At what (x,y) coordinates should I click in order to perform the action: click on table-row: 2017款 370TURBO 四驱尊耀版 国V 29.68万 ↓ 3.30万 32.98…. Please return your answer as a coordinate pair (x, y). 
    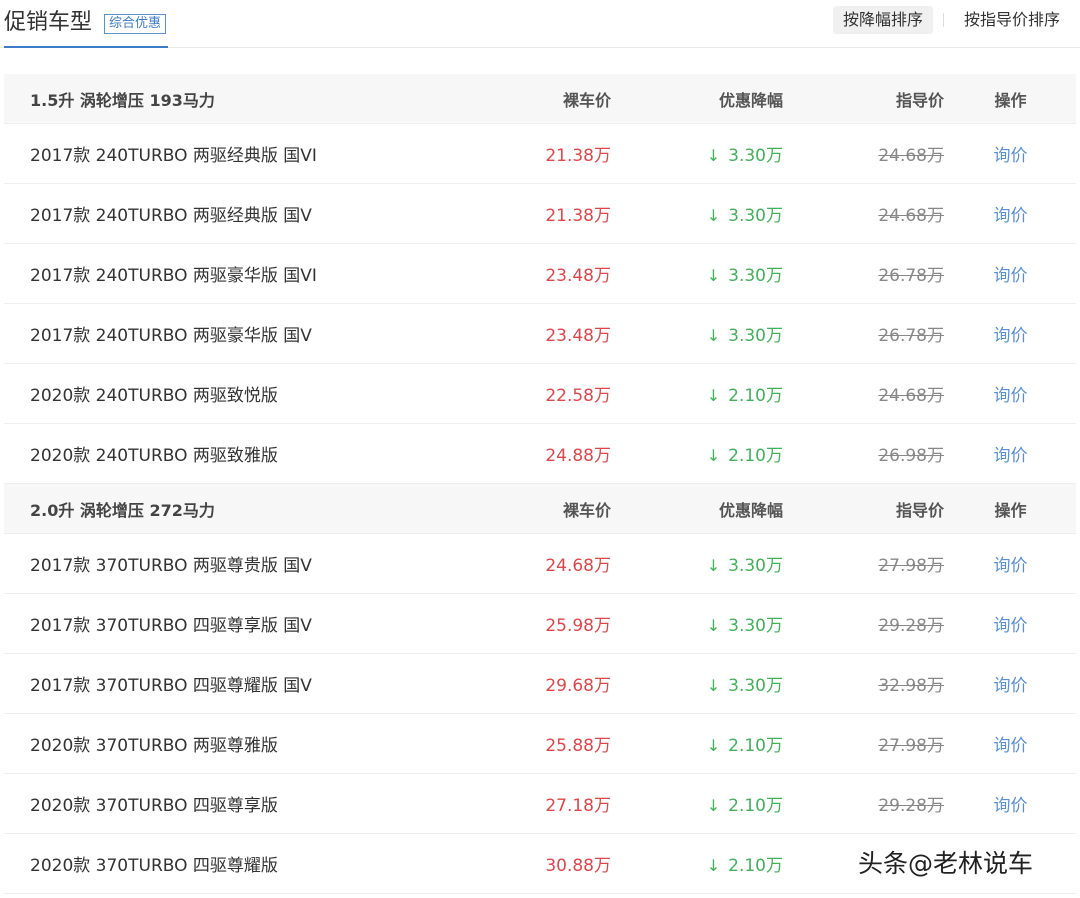
    Looking at the image, I should click on (540, 684).